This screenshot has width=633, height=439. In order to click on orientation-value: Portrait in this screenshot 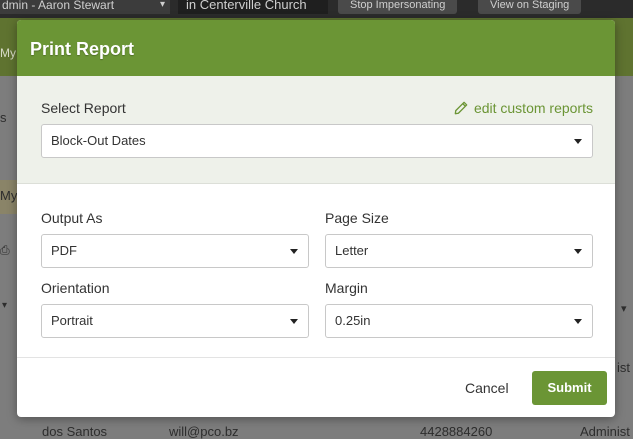, I will do `click(72, 320)`.